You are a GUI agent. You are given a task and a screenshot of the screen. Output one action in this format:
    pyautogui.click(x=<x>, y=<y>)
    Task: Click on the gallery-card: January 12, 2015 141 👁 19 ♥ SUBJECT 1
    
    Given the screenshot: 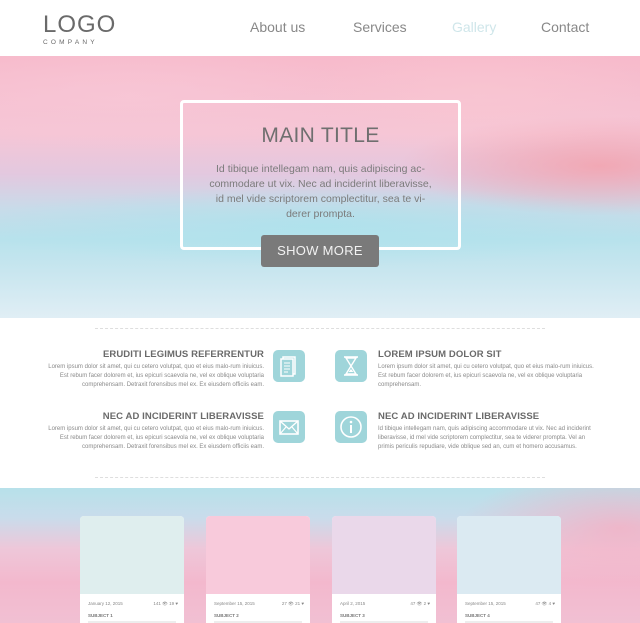 What is the action you would take?
    pyautogui.click(x=132, y=569)
    